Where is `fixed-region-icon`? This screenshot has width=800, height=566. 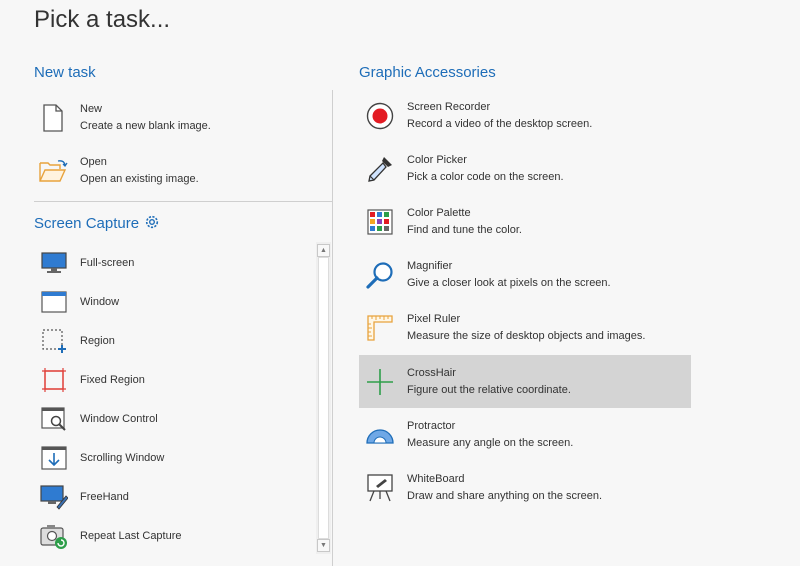 fixed-region-icon is located at coordinates (54, 380).